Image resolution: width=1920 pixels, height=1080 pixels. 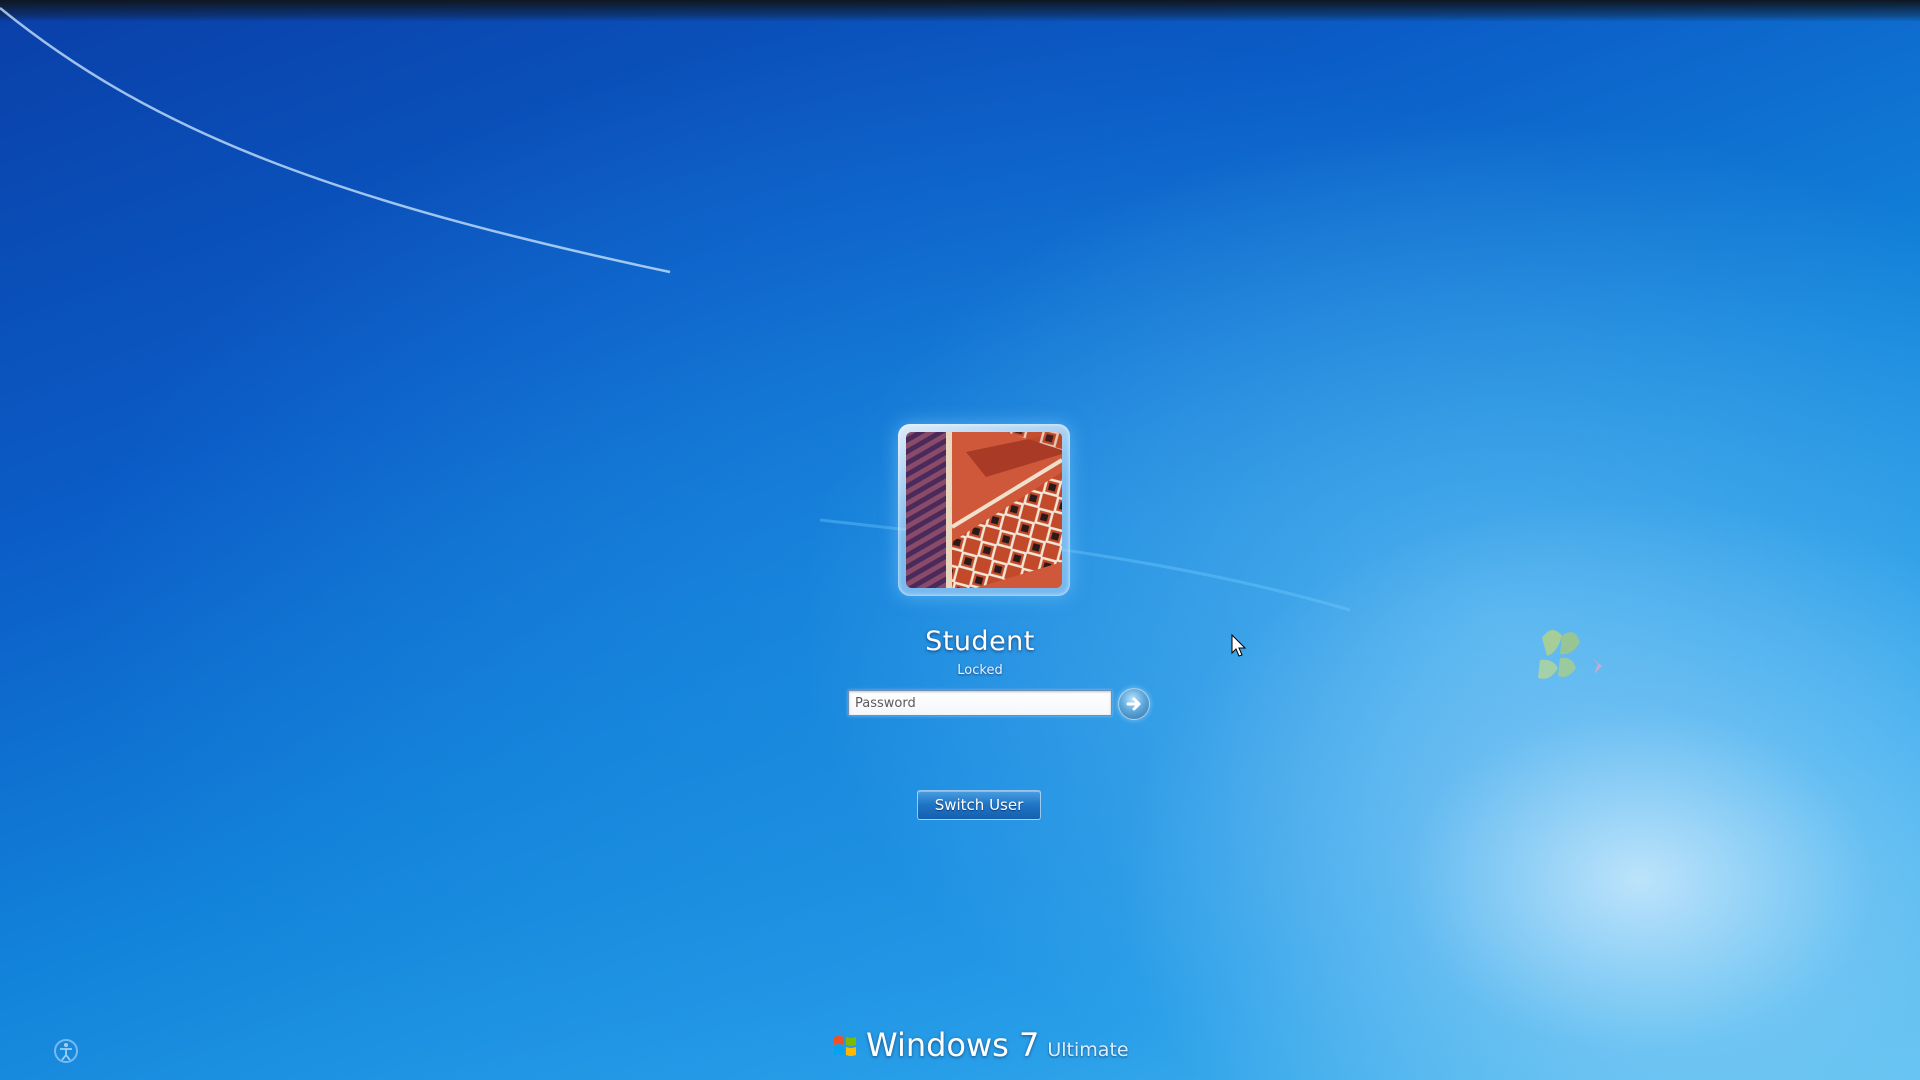 I want to click on rug-pattern-picture, so click(x=984, y=510).